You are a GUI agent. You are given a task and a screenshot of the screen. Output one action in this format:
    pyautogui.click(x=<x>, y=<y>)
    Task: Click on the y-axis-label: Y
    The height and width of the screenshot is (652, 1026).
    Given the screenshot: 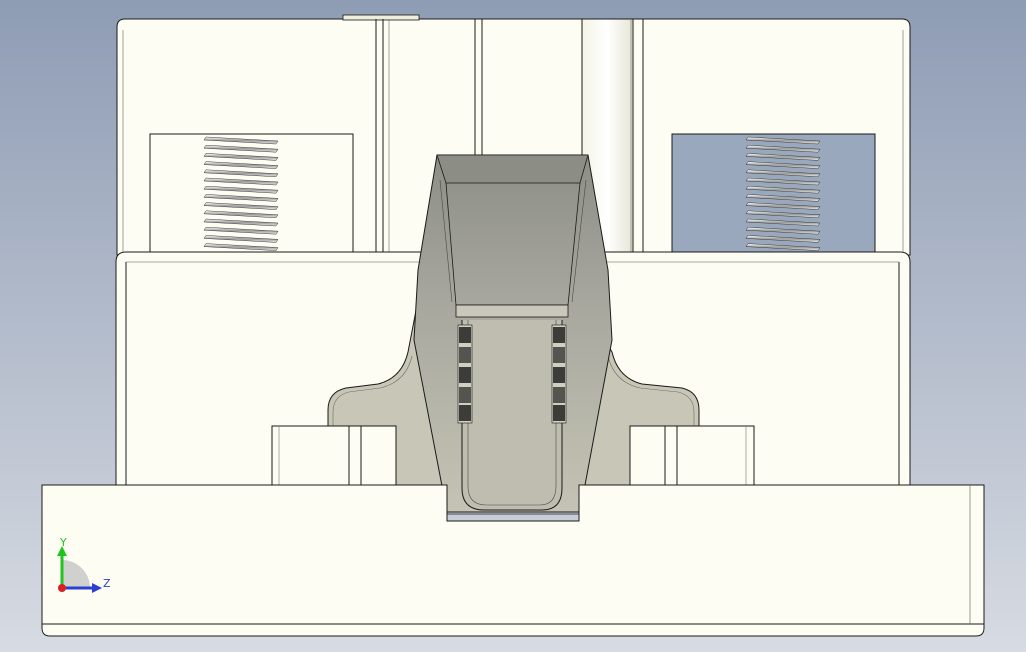 What is the action you would take?
    pyautogui.click(x=63, y=542)
    